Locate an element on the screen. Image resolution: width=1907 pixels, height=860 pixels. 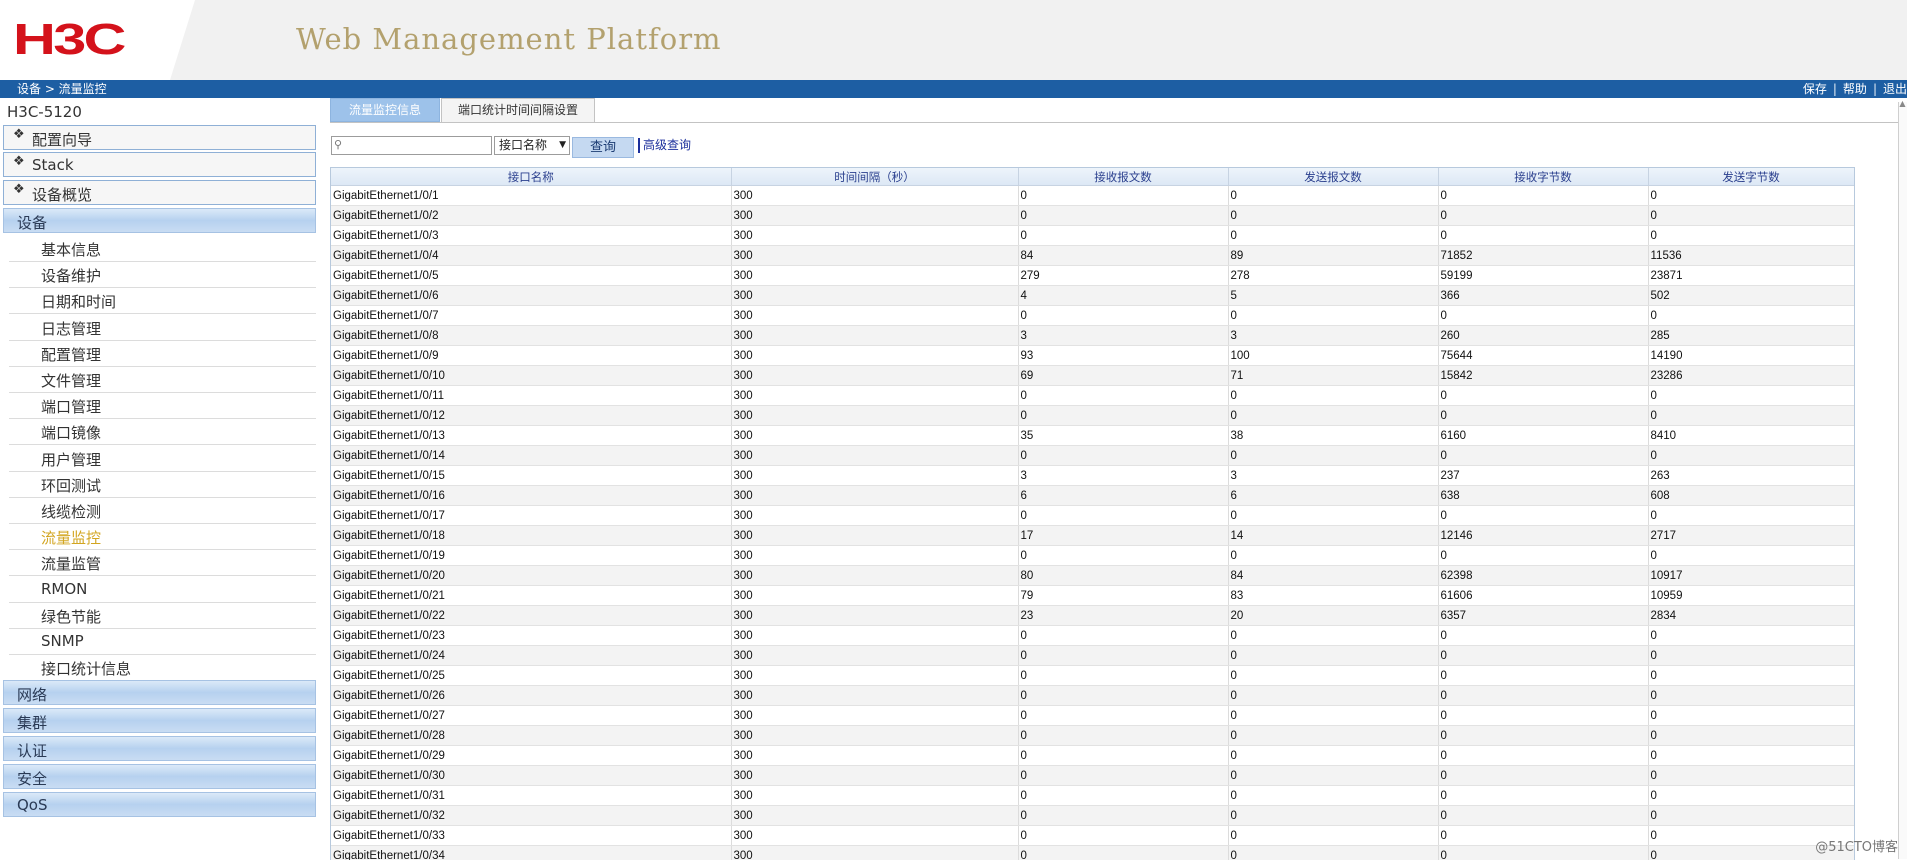
table-row: GigabitEthernet1/0/73000000 is located at coordinates (1092, 316).